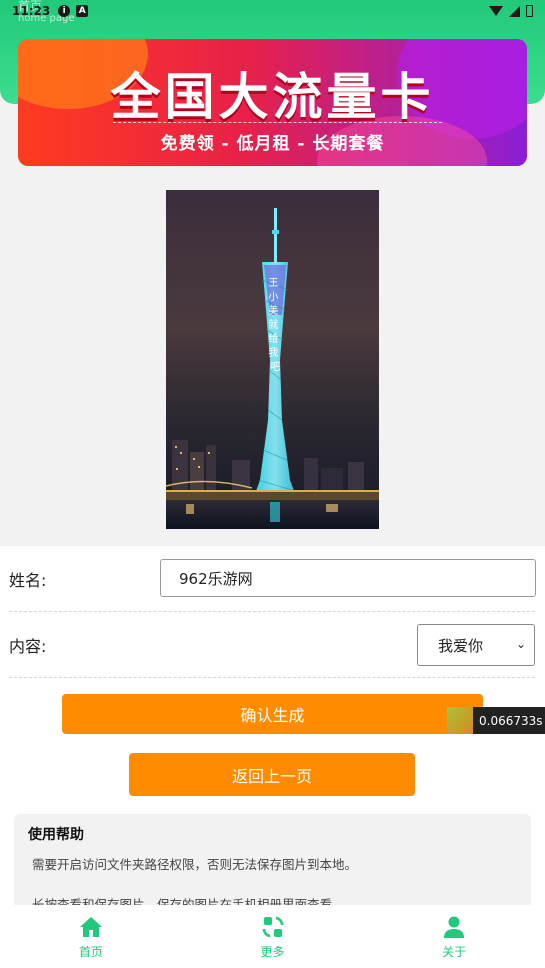 This screenshot has width=545, height=968. I want to click on banner-divider, so click(277, 123).